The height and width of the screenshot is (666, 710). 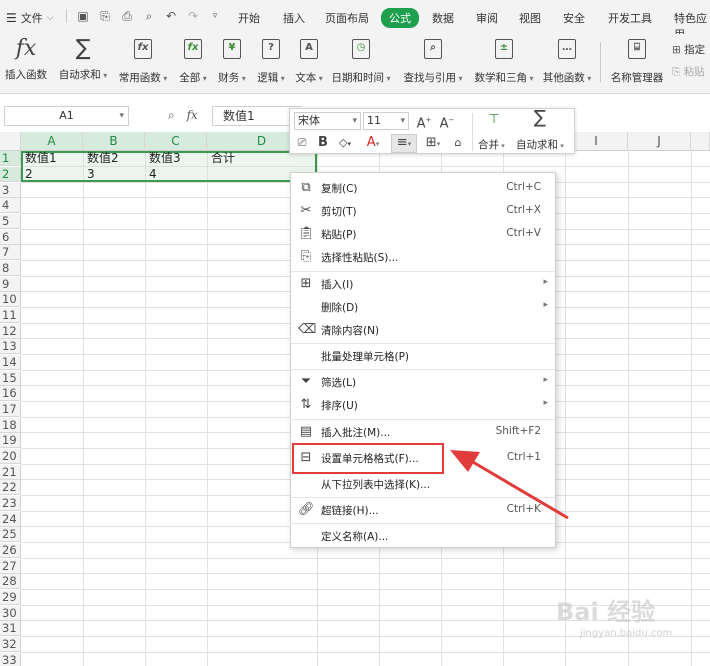 What do you see at coordinates (688, 71) in the screenshot?
I see `paste-name-button: ⎘ 粘贴` at bounding box center [688, 71].